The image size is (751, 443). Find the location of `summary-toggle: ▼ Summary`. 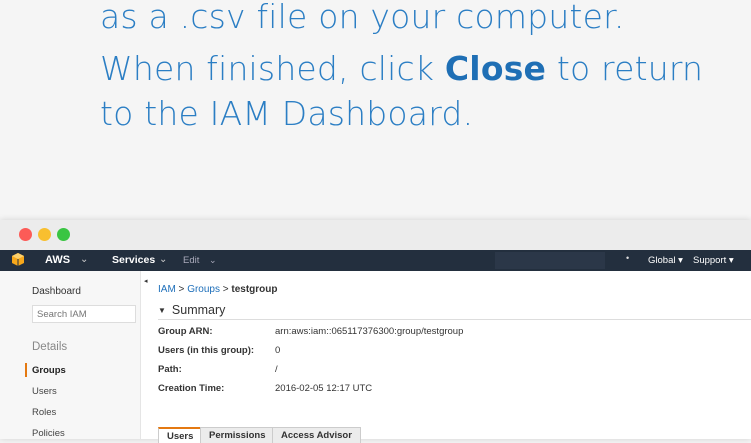

summary-toggle: ▼ Summary is located at coordinates (191, 310).